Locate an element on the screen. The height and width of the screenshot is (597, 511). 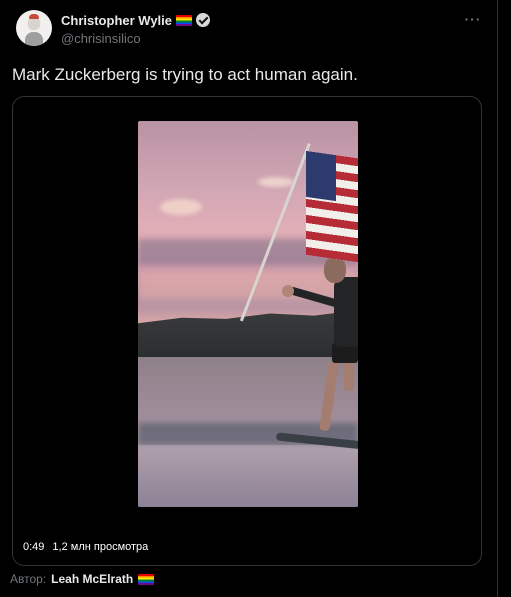
attribution-prefix: Автор: is located at coordinates (28, 579).